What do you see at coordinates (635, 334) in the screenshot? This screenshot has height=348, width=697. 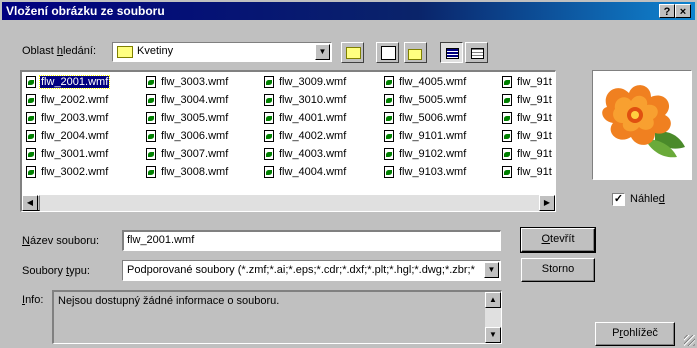 I see `browser-button: Prohlížeč` at bounding box center [635, 334].